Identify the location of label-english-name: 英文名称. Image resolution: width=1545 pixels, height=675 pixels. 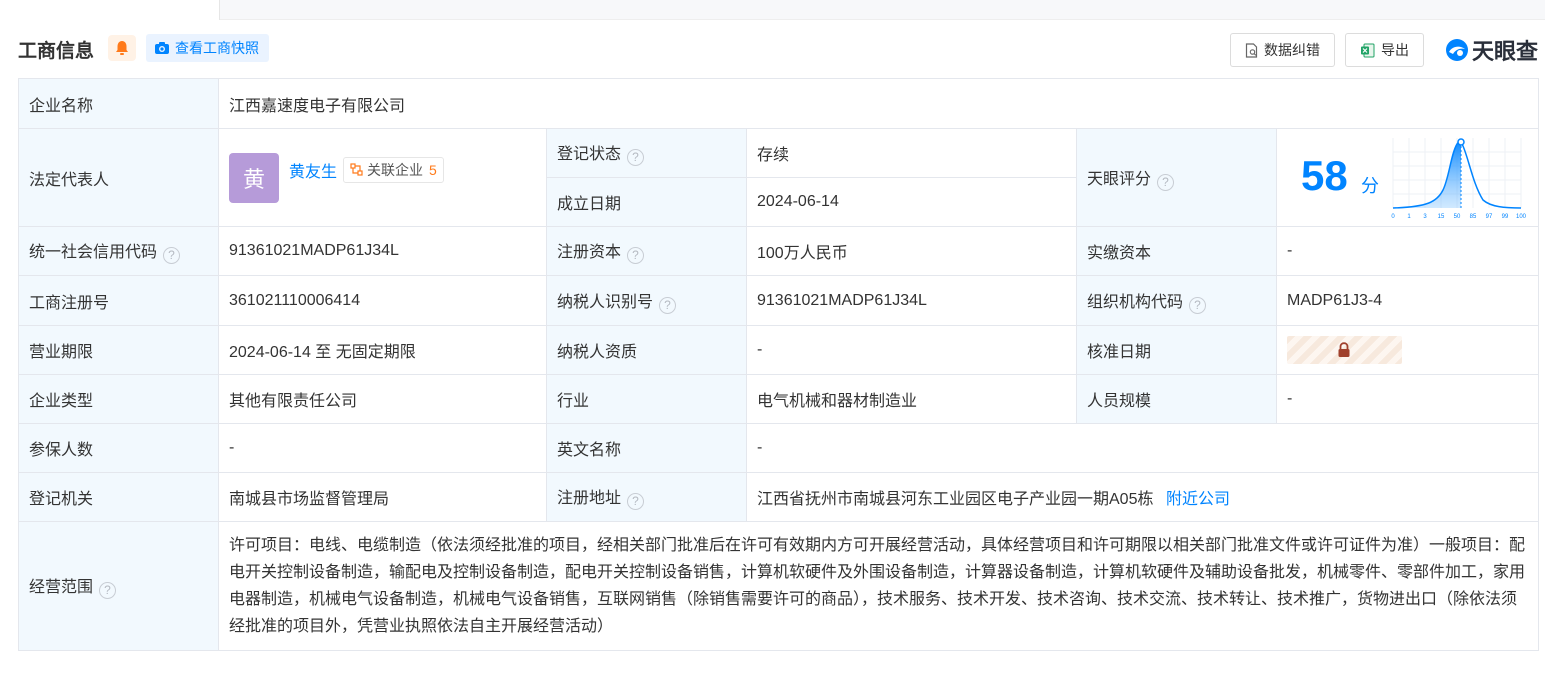
(646, 448).